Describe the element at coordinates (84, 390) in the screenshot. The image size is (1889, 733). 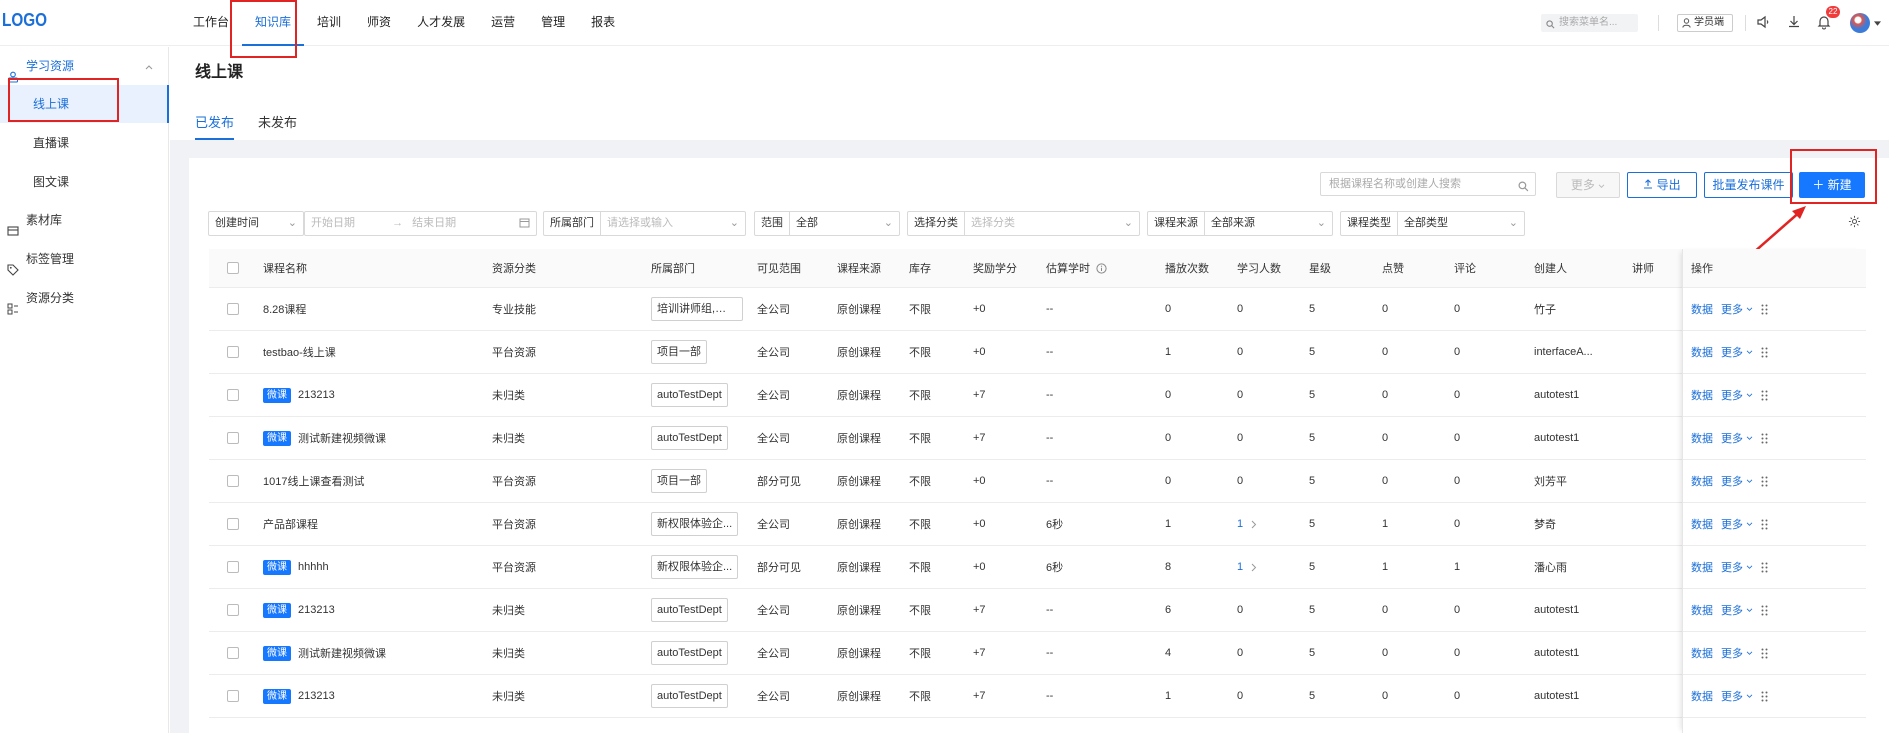
I see `sidebar: 学习资源 线上课 直播课 图文课 素材库 标签管理 资源分类` at that location.